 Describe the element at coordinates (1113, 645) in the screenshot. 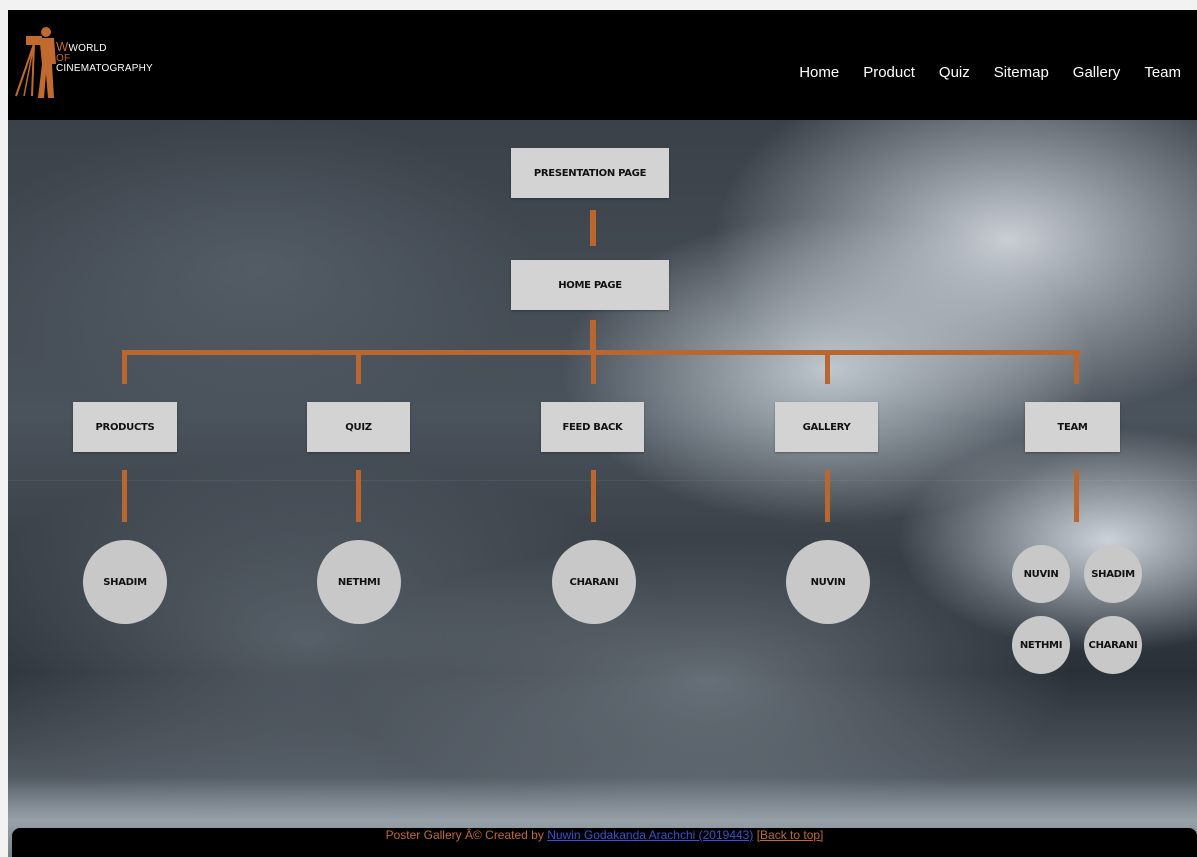

I see `team-circle-charani: Charani` at that location.